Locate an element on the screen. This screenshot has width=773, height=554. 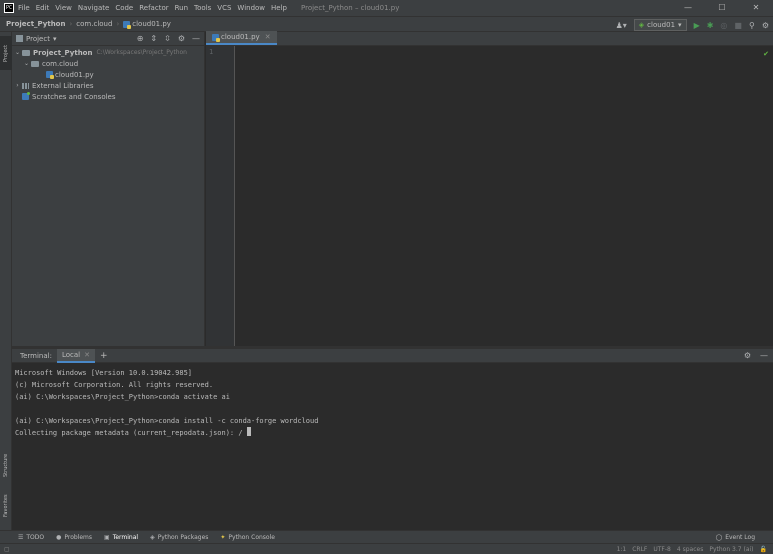
window-controls: — ☐ ✕ is located at coordinates (722, 8).